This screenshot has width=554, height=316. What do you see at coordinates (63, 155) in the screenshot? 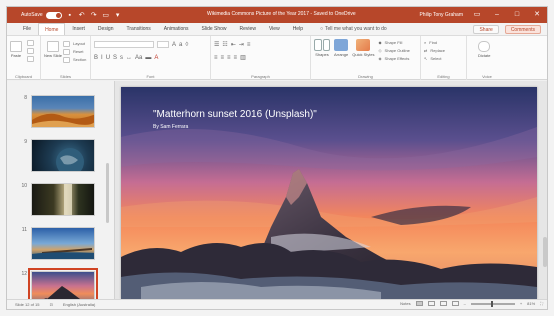
I see `thumbnail-earth` at bounding box center [63, 155].